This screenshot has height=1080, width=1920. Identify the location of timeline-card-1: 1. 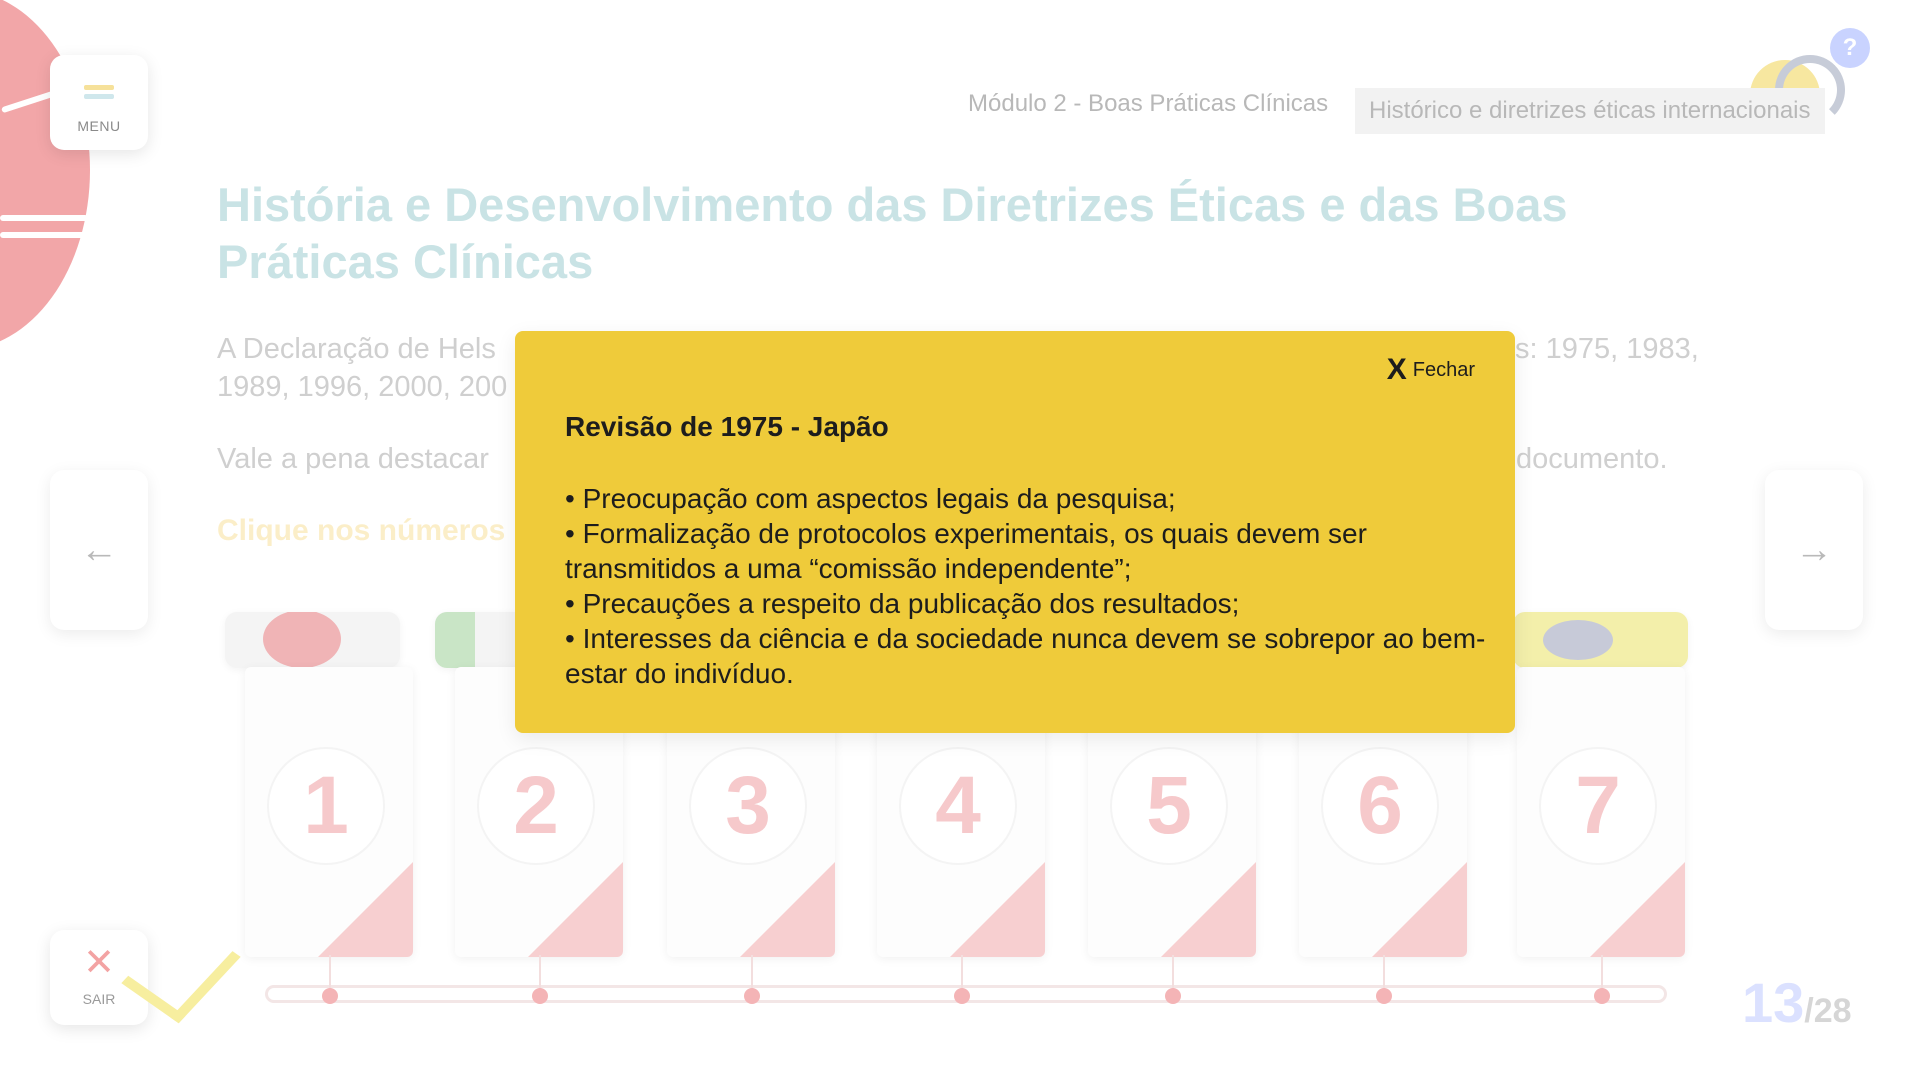
(325, 784).